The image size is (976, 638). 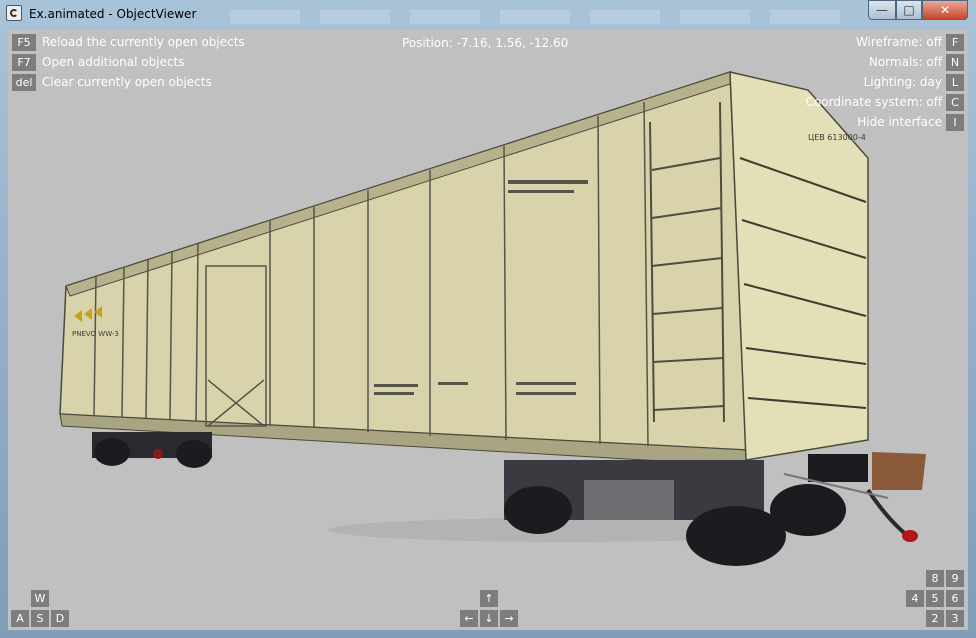 I want to click on arrow-up-icon: ↑, so click(x=489, y=598).